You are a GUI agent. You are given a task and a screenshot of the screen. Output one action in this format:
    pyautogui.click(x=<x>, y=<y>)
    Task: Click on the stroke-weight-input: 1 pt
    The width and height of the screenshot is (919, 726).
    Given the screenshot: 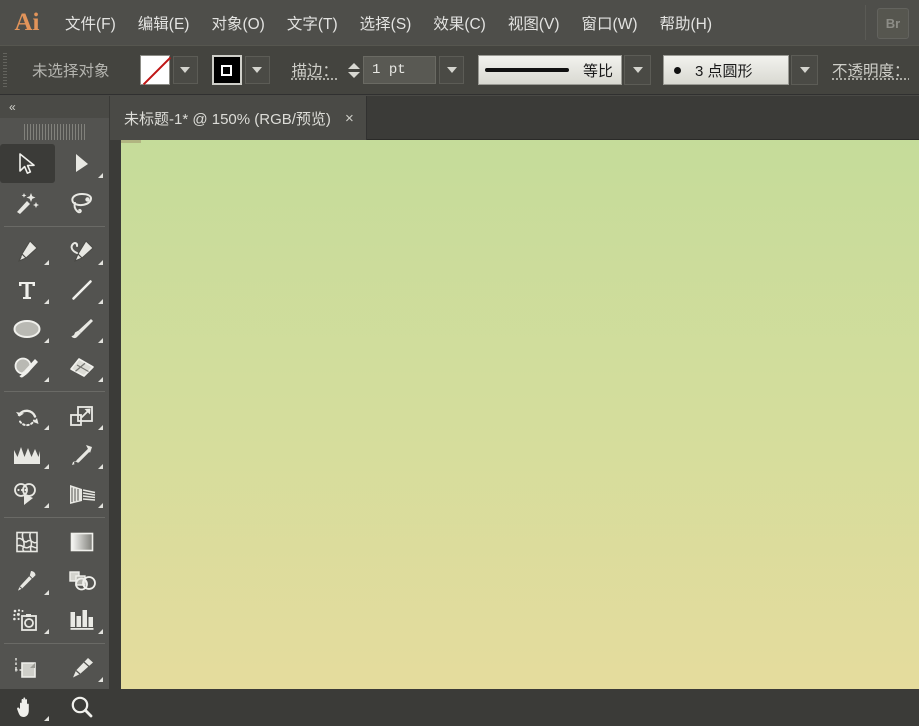 What is the action you would take?
    pyautogui.click(x=400, y=70)
    